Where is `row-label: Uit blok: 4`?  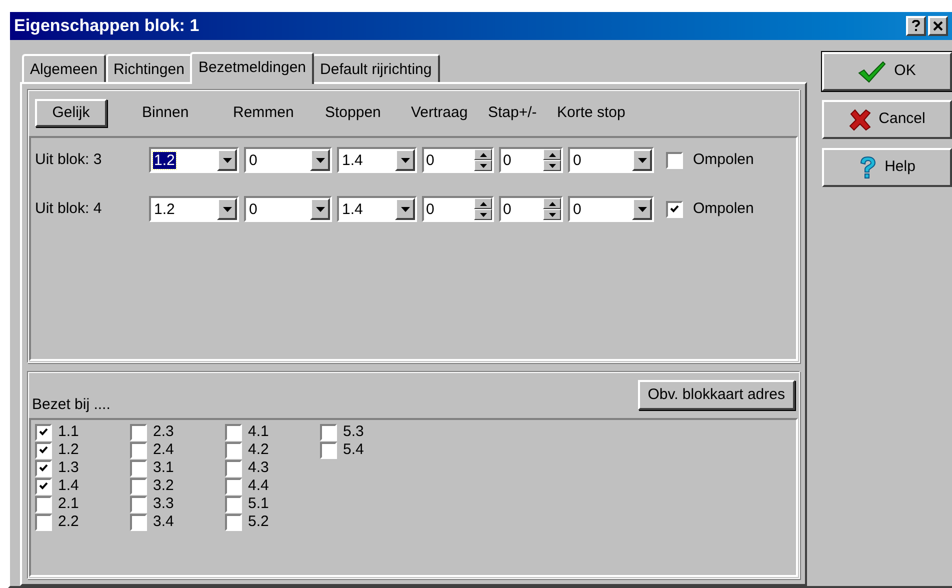
row-label: Uit blok: 4 is located at coordinates (69, 208).